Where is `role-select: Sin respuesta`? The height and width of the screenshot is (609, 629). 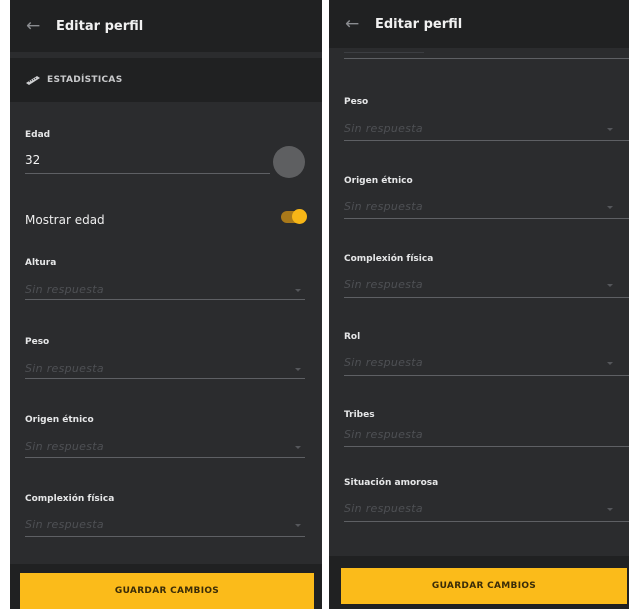 role-select: Sin respuesta is located at coordinates (383, 362).